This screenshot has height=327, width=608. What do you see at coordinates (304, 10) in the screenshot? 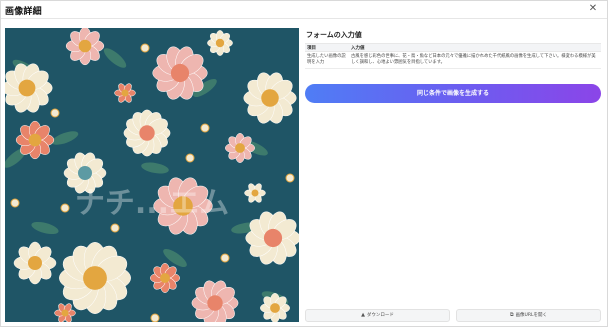
I see `dialog-header: 画像詳細 ✕` at bounding box center [304, 10].